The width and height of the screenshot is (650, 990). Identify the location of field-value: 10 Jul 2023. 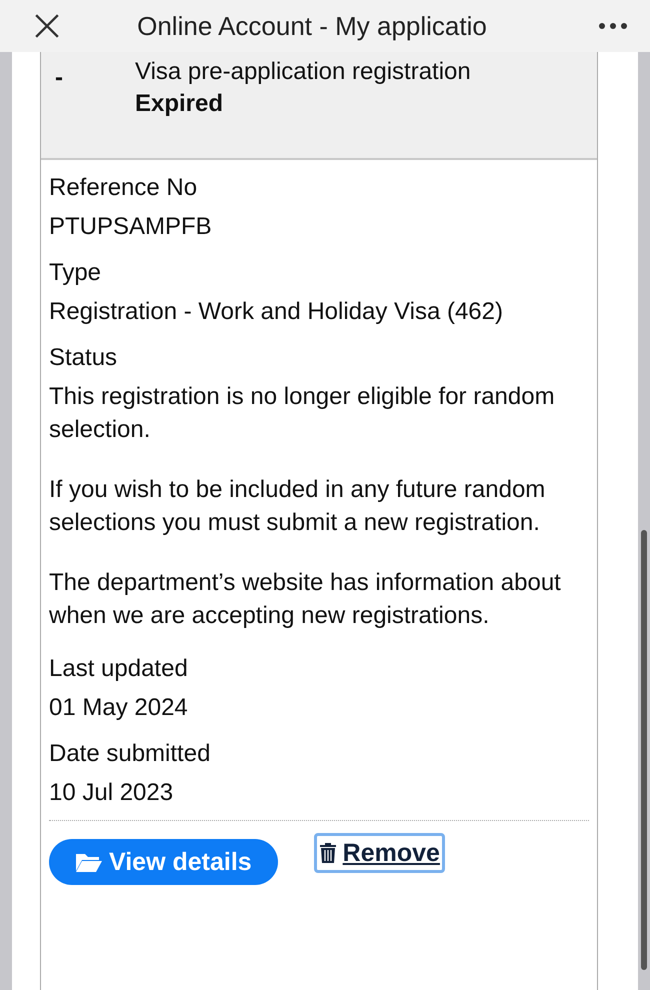
(111, 793).